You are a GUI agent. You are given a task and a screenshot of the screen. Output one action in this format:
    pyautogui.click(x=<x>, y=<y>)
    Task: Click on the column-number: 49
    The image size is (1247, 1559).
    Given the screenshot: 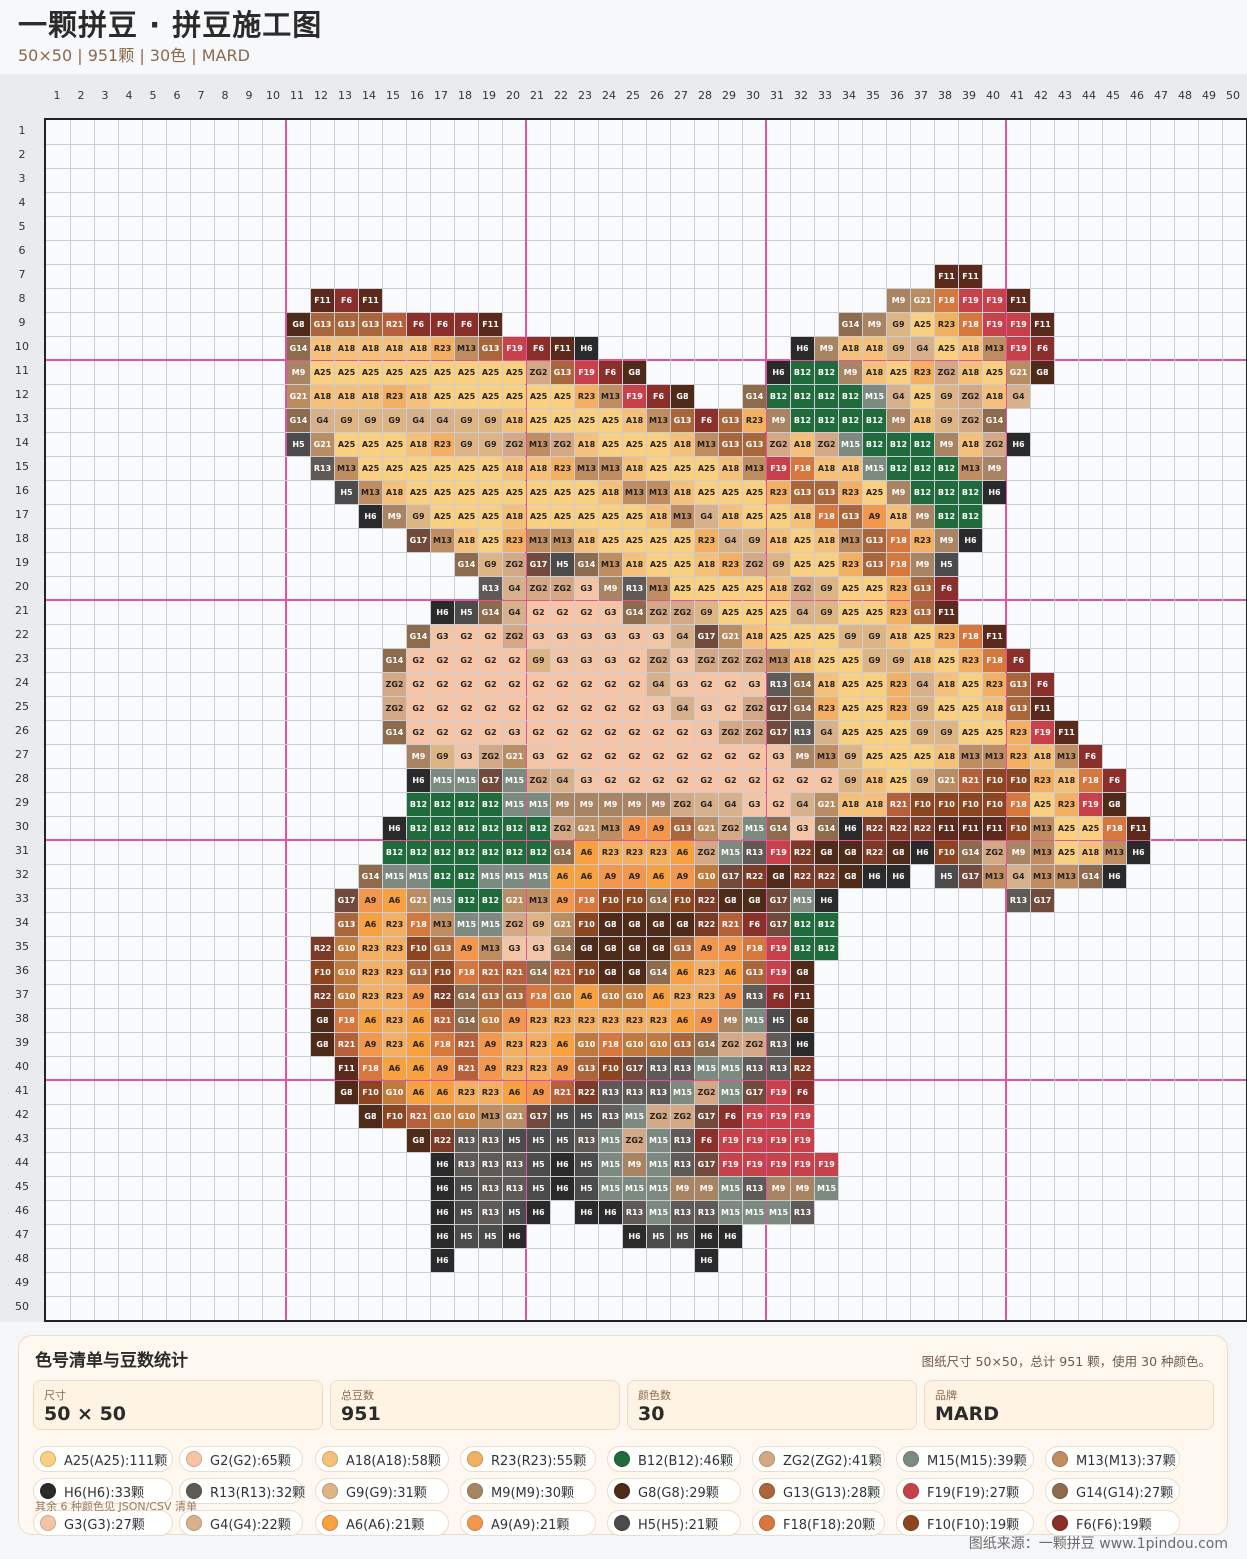 What is the action you would take?
    pyautogui.click(x=1209, y=95)
    